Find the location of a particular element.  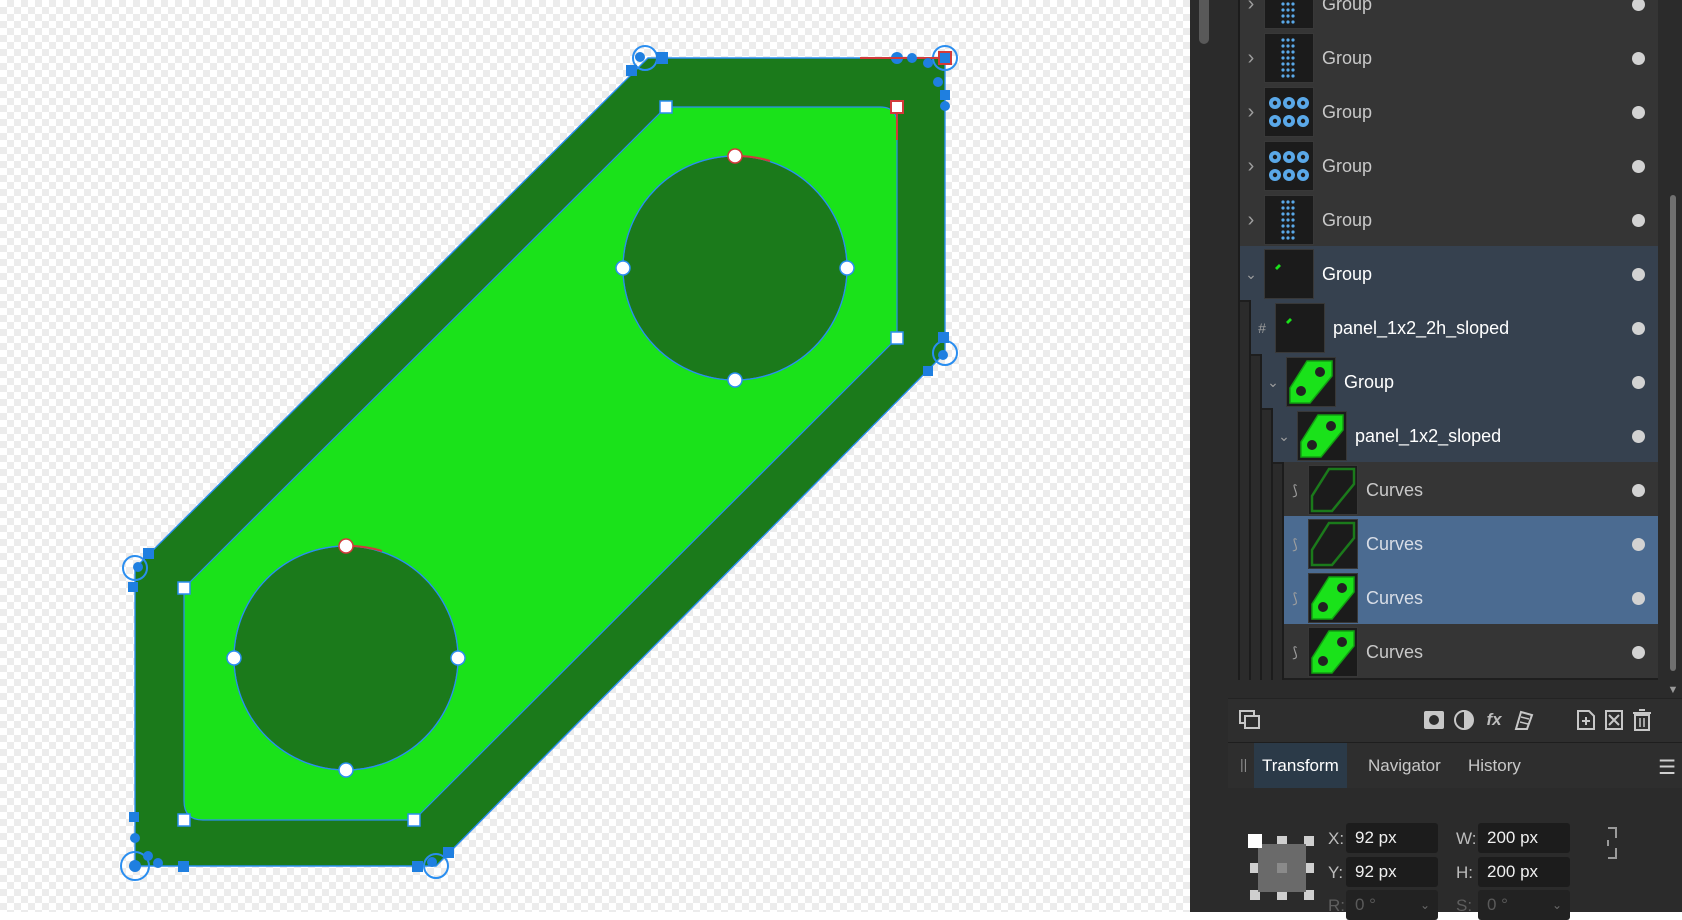

anchor-point-selector is located at coordinates (1282, 868).